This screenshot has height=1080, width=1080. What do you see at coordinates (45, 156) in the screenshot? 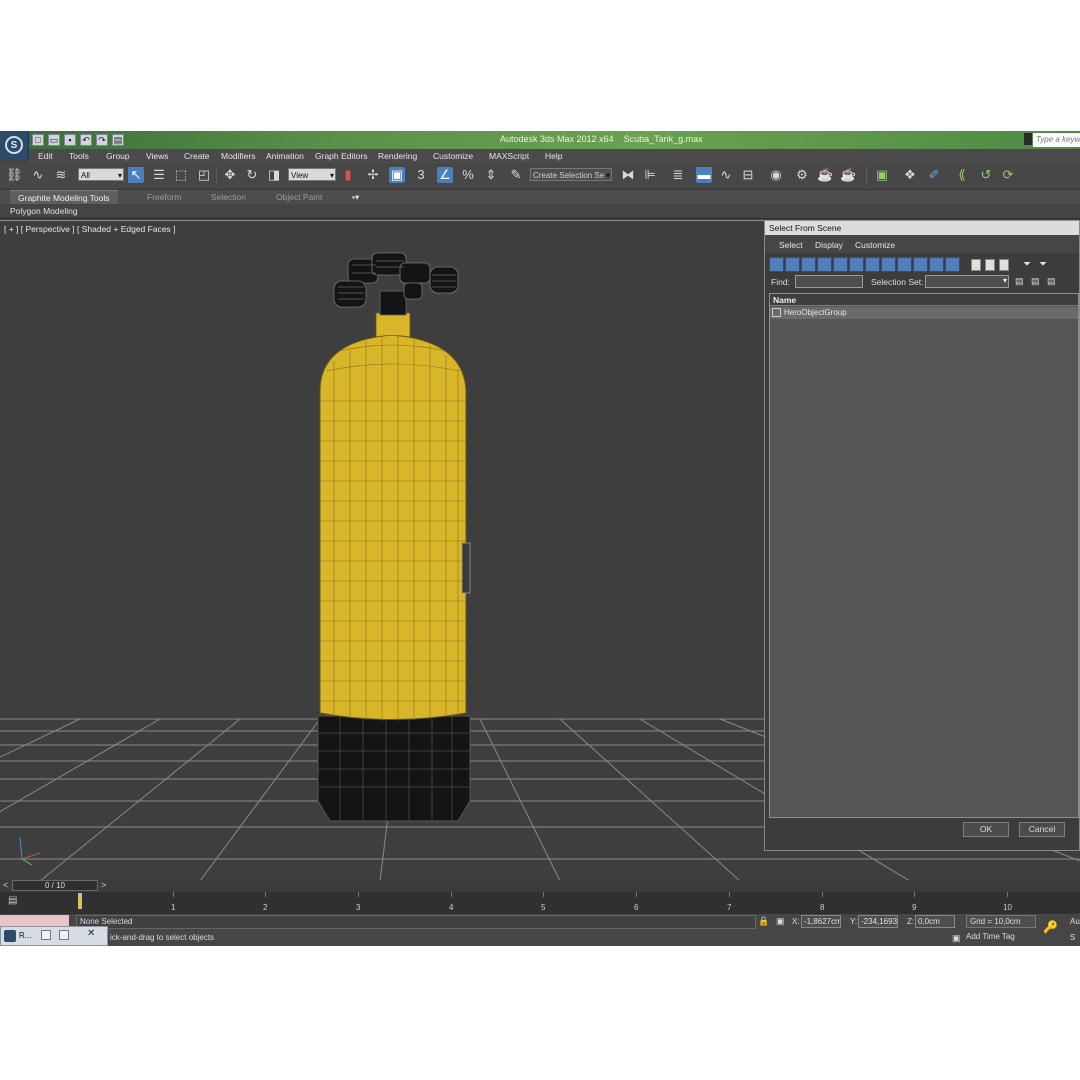
I see `menu-edit: Edit` at bounding box center [45, 156].